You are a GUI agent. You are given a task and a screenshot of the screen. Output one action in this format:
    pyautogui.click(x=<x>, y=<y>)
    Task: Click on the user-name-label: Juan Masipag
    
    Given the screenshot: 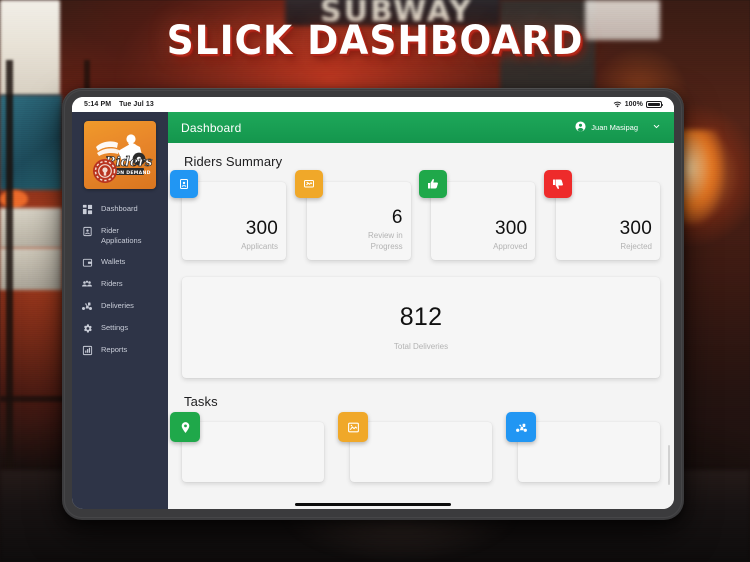 What is the action you would take?
    pyautogui.click(x=614, y=127)
    